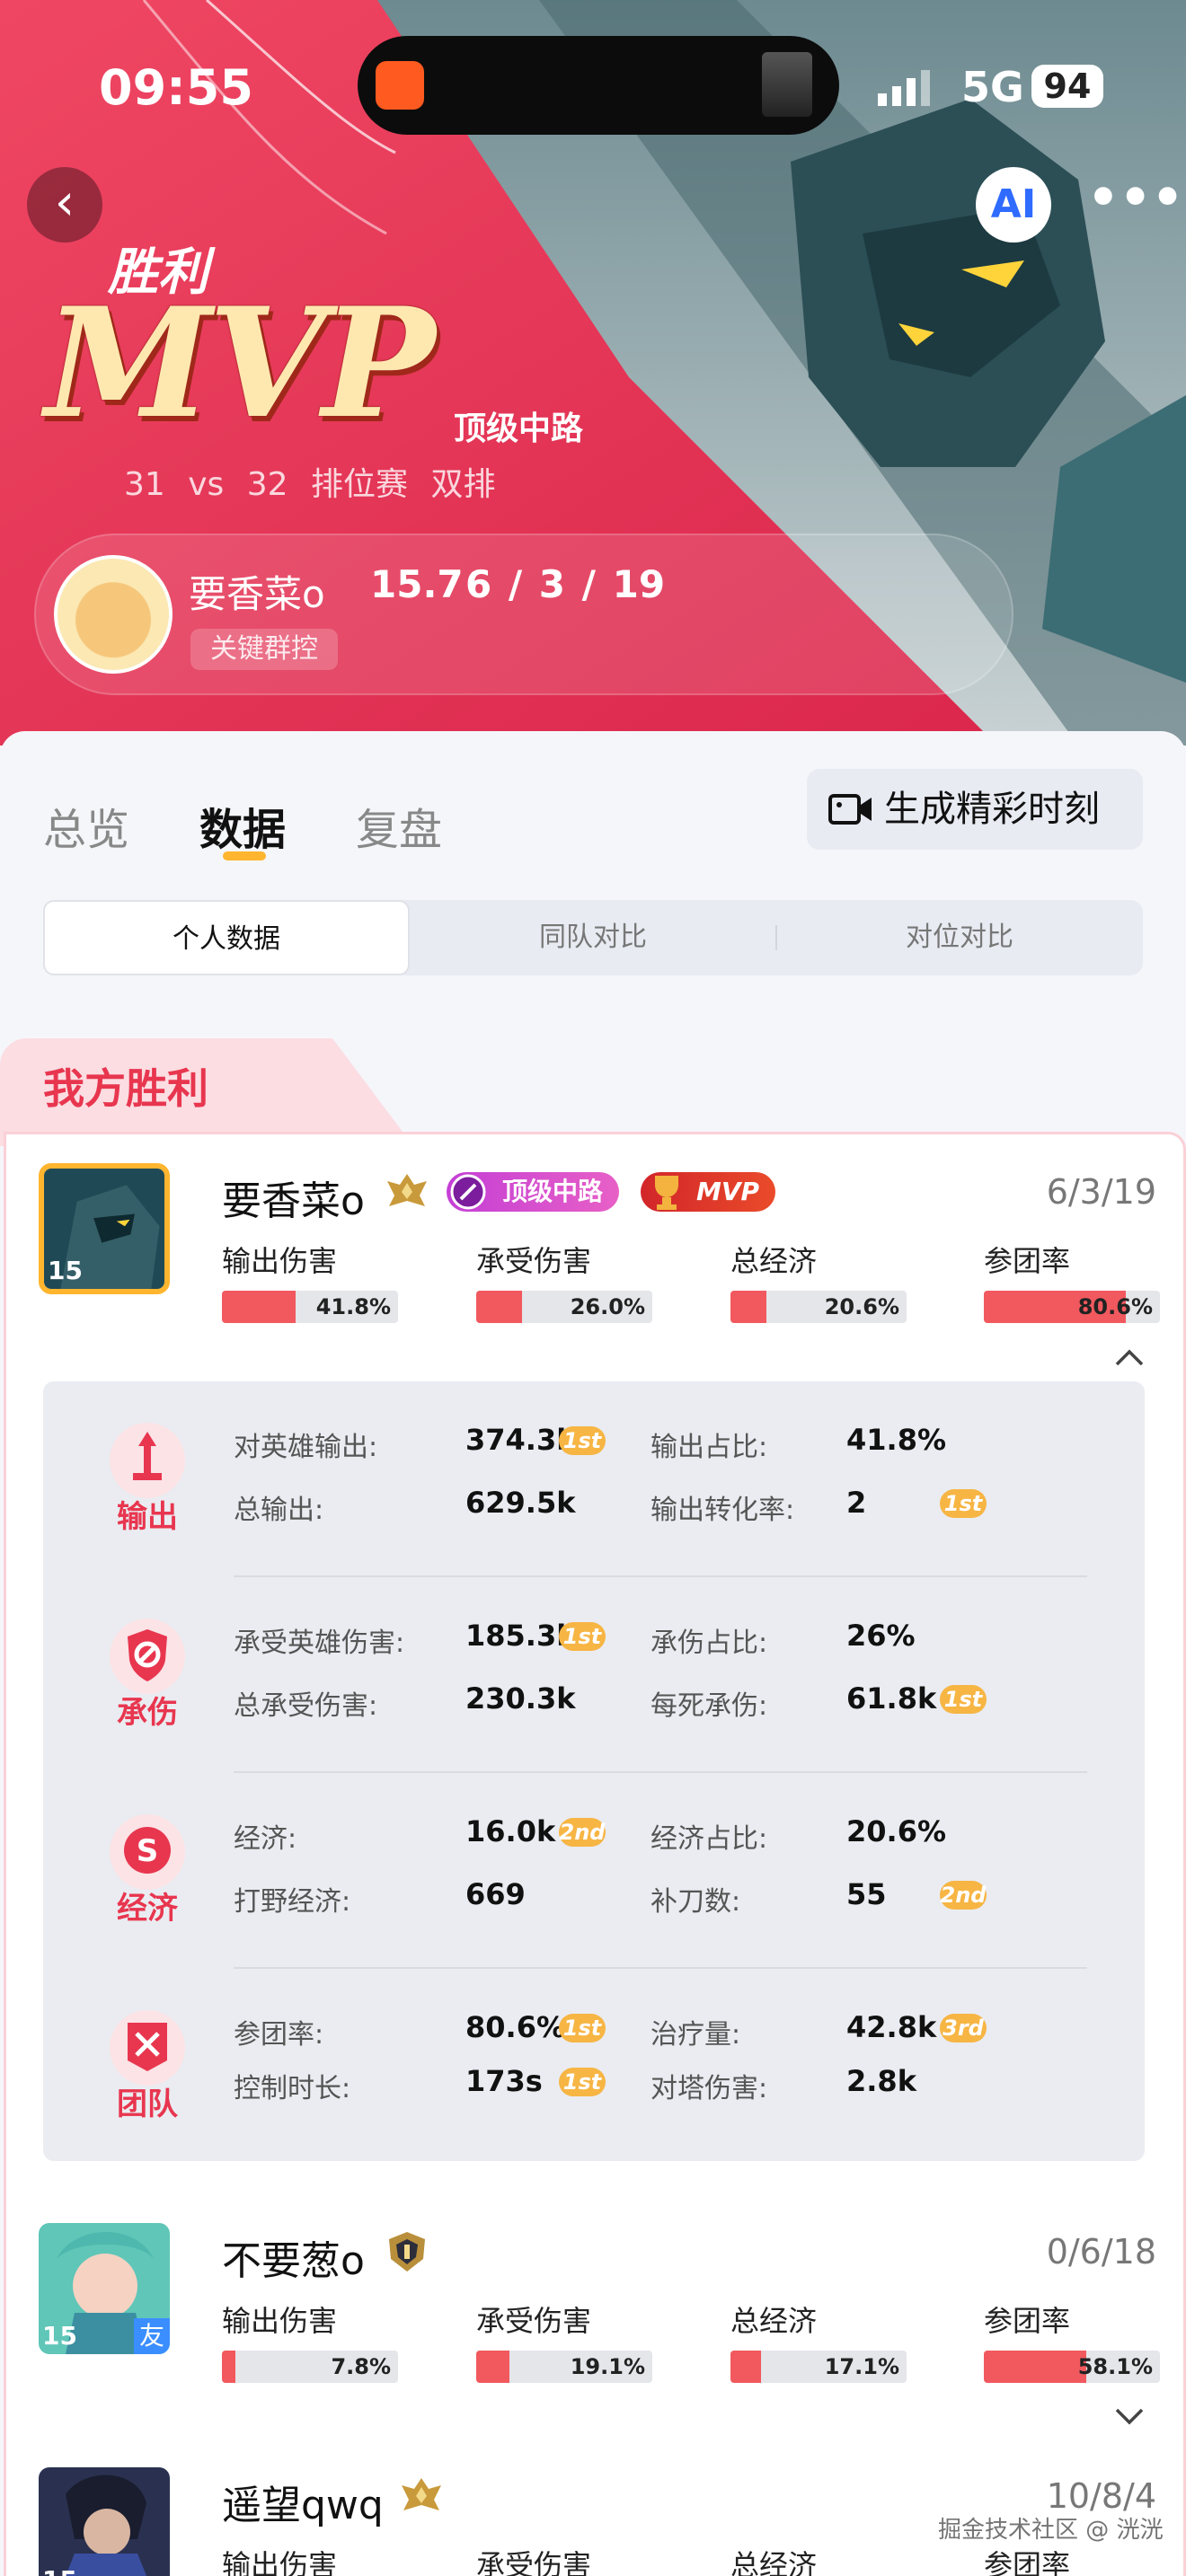 The width and height of the screenshot is (1186, 2576). Describe the element at coordinates (1129, 2417) in the screenshot. I see `chevron-down-icon` at that location.